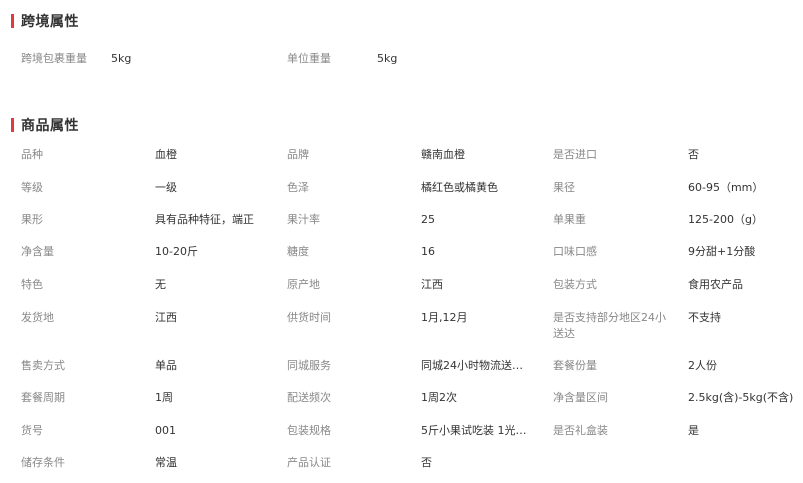 The width and height of the screenshot is (803, 483). Describe the element at coordinates (309, 397) in the screenshot. I see `attr-label: 配送频次` at that location.